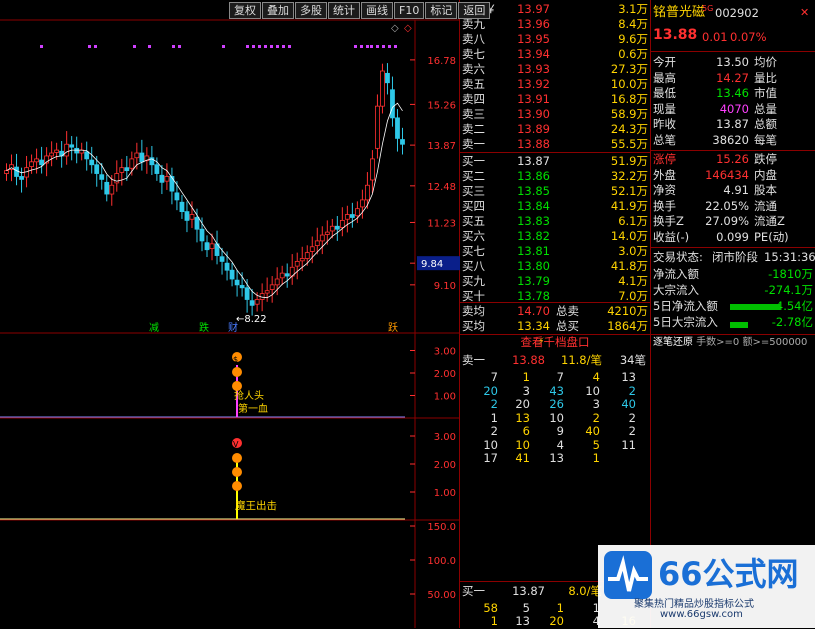 The image size is (815, 629). I want to click on ask-level-label: 卖五, so click(473, 84).